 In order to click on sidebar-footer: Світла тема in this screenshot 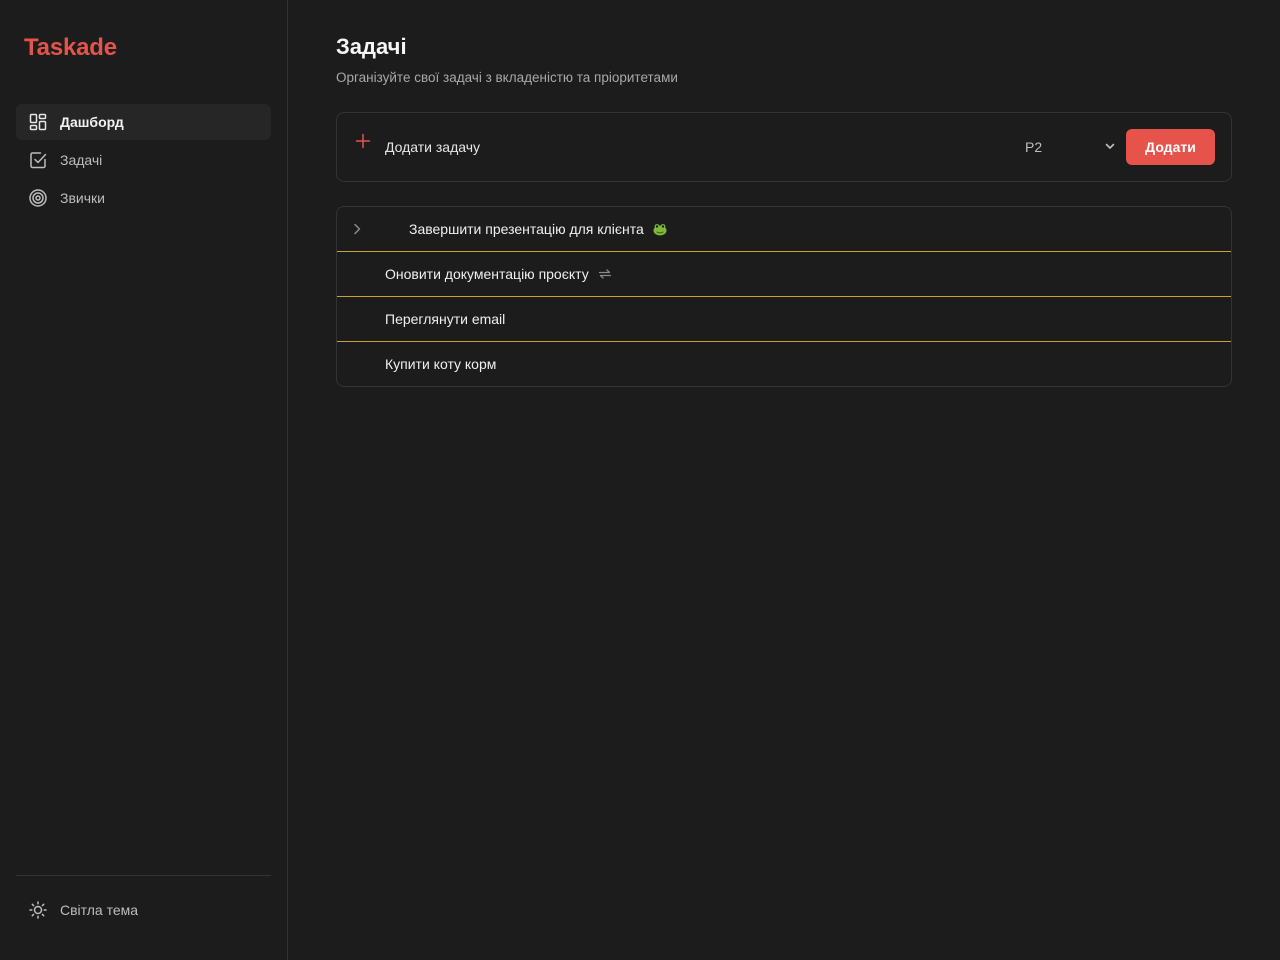, I will do `click(143, 917)`.